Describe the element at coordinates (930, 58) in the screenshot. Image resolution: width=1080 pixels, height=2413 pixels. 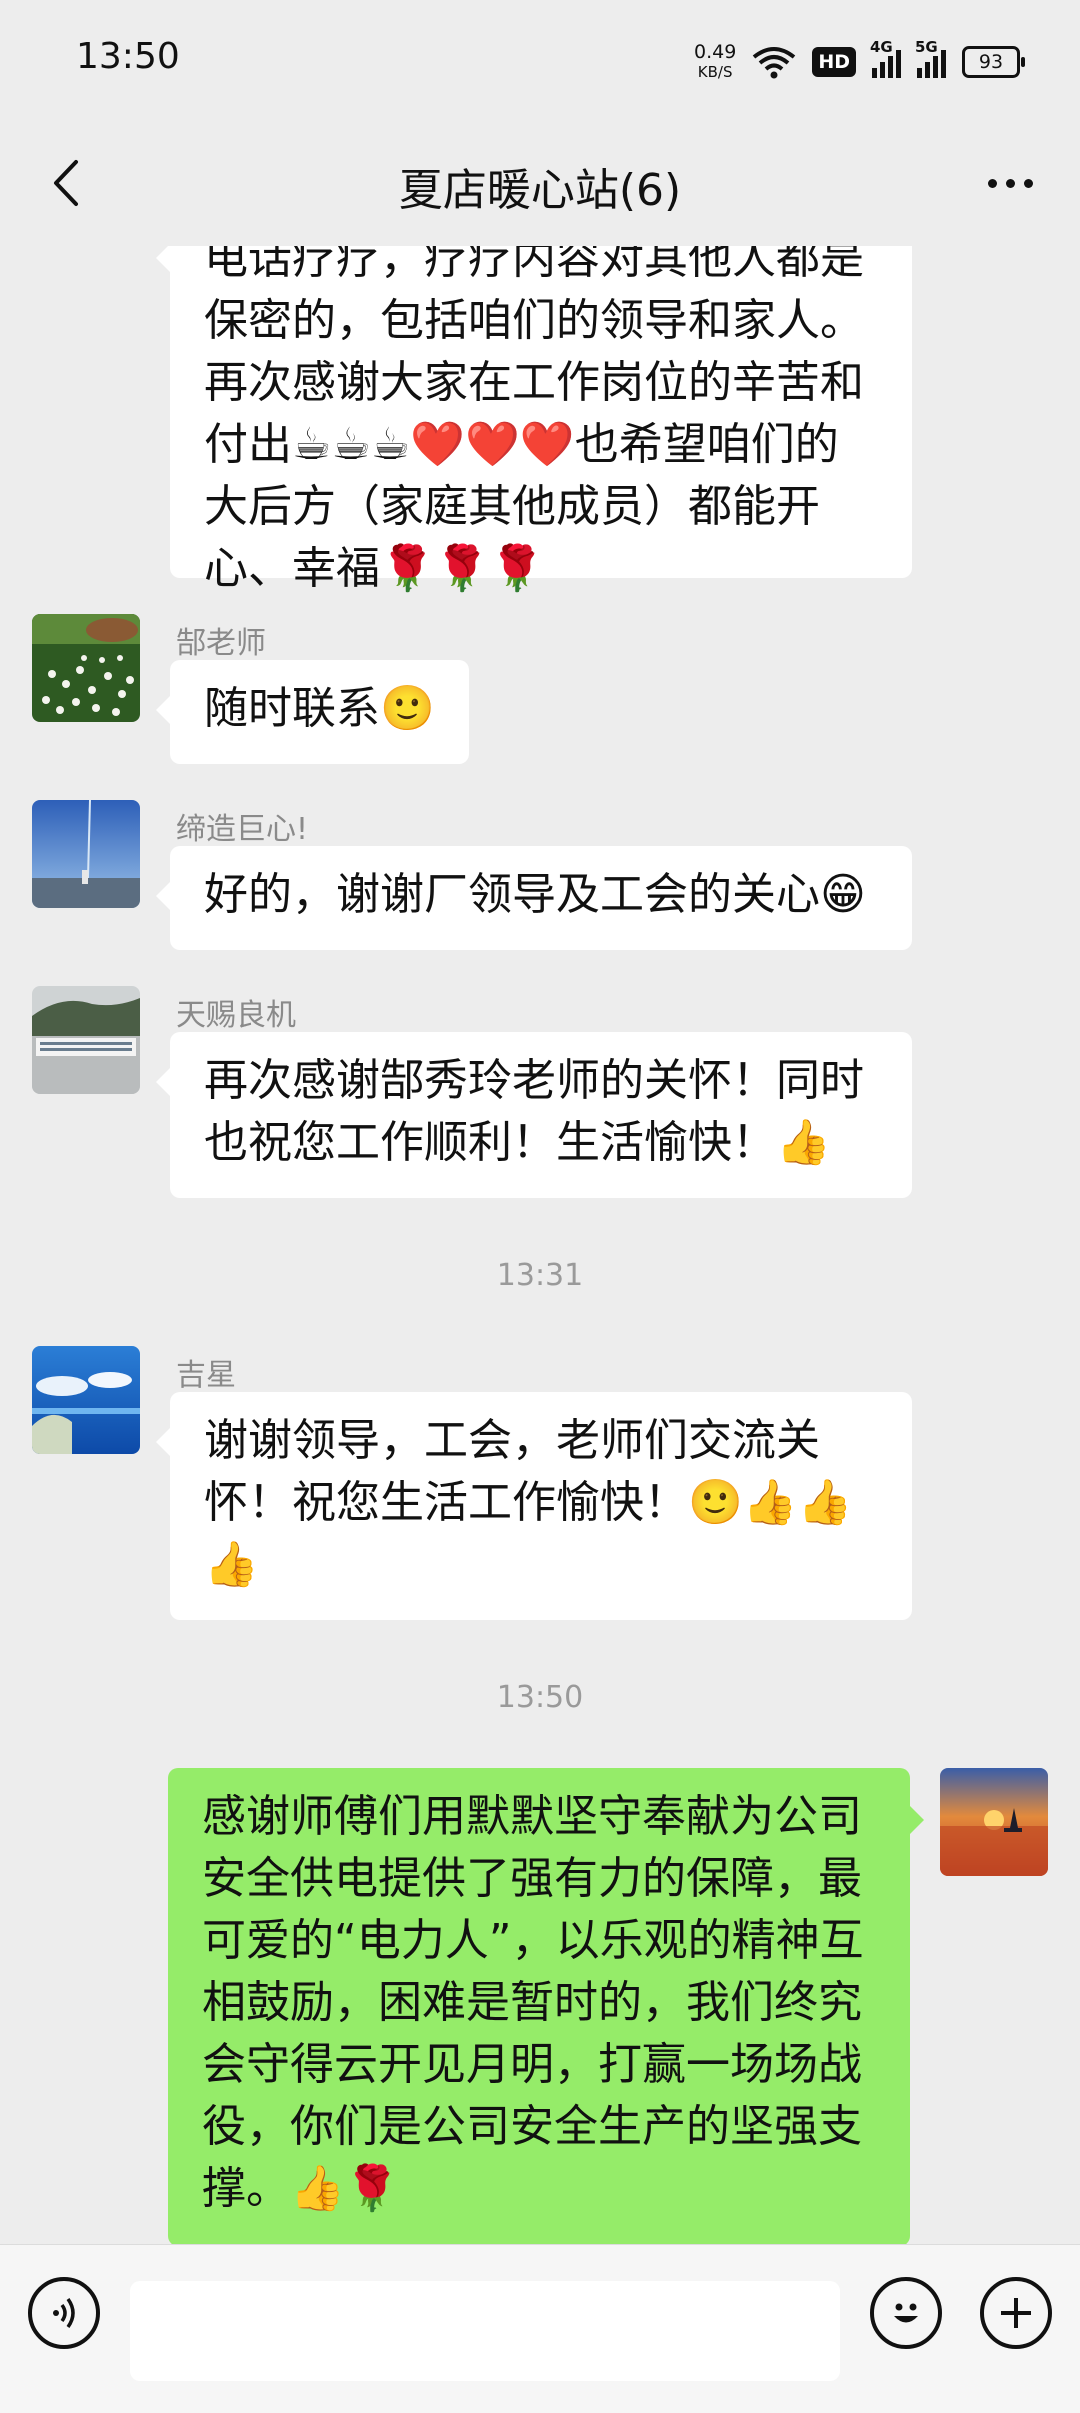
I see `signal-5g-icon: 5G` at that location.